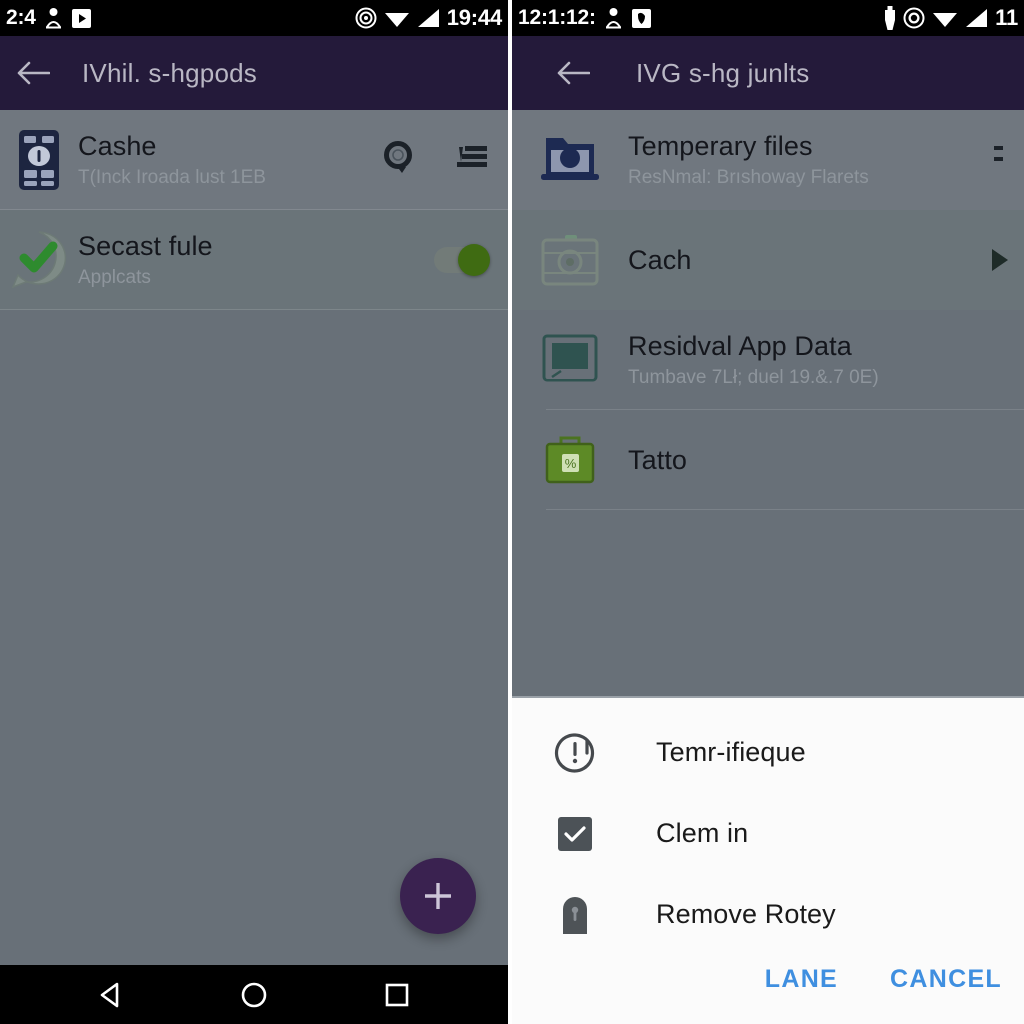 The height and width of the screenshot is (1024, 1024). Describe the element at coordinates (999, 160) in the screenshot. I see `edge-clipped-icon` at that location.